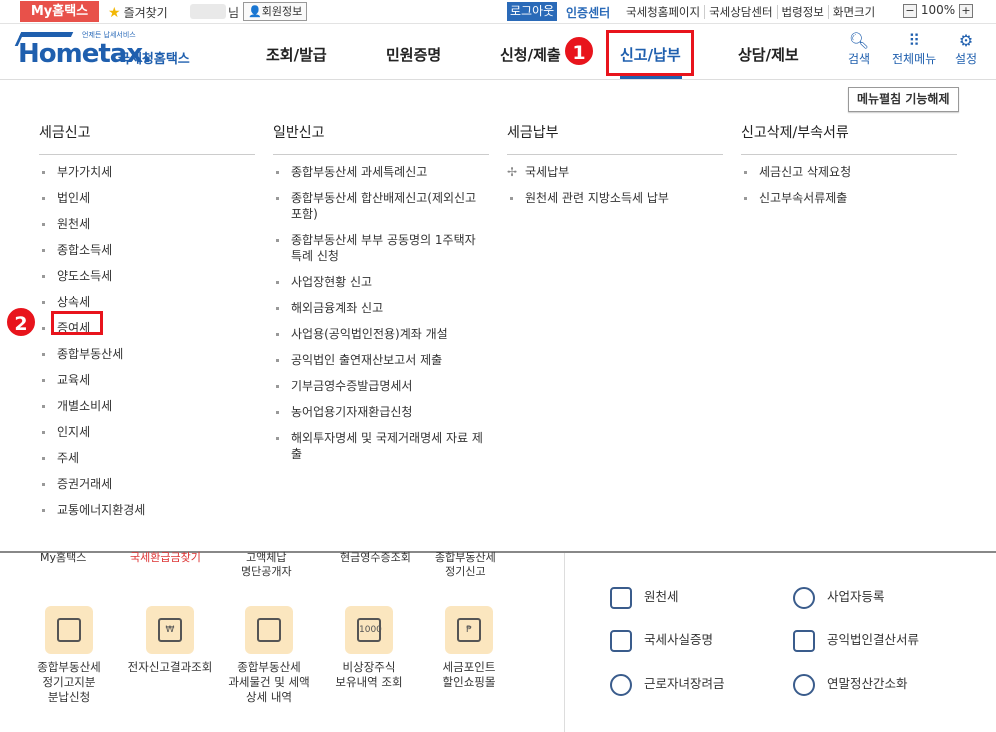 The width and height of the screenshot is (996, 732). I want to click on menu-item-excise-tax: 개별소비세, so click(147, 406).